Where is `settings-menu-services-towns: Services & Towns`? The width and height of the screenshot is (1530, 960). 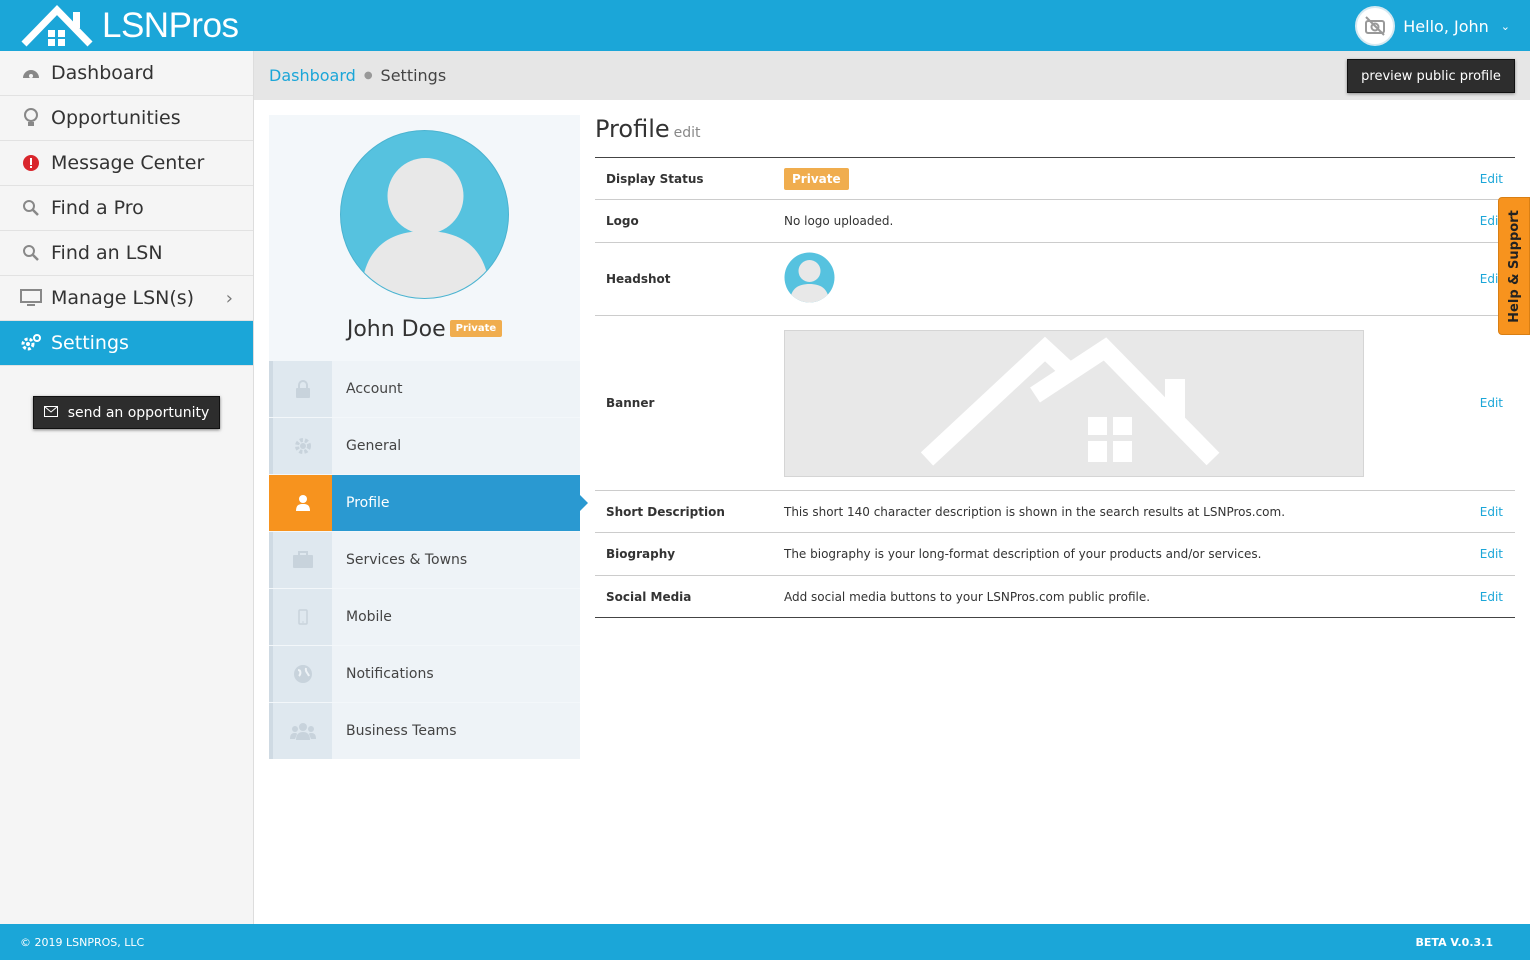 settings-menu-services-towns: Services & Towns is located at coordinates (424, 560).